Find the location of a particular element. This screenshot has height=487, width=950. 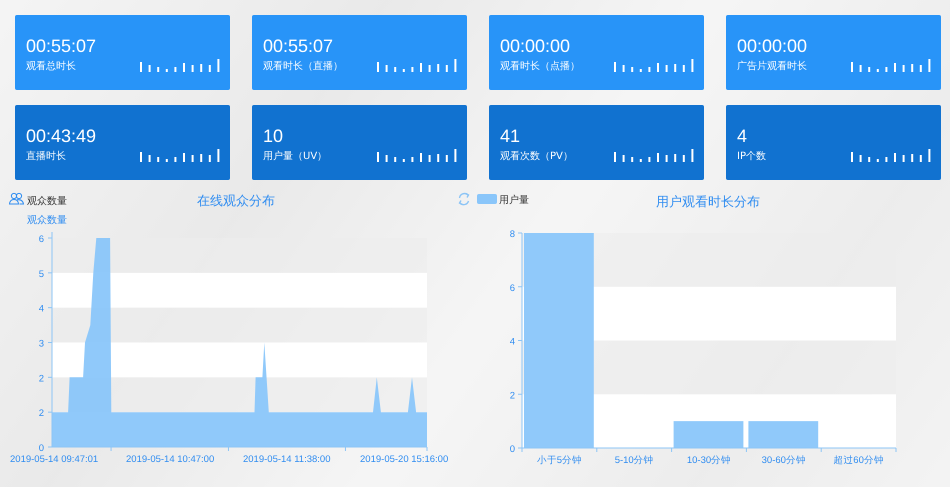

axis-label: 2019-05-14 11:38:00 is located at coordinates (286, 459).